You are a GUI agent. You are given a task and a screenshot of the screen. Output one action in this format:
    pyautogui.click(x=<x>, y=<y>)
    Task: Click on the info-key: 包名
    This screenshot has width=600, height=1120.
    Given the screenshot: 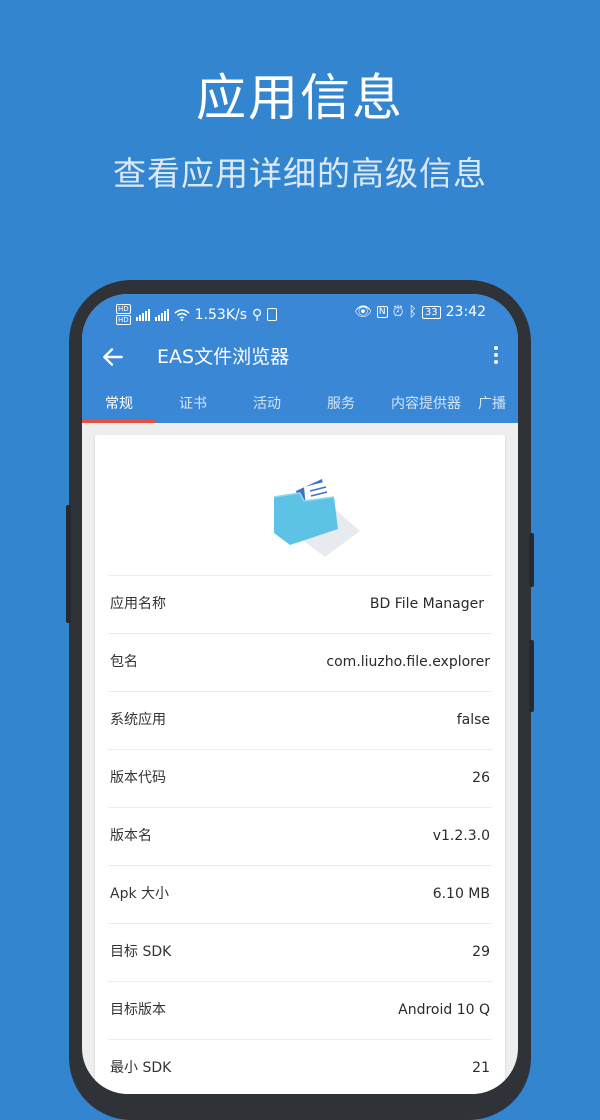 What is the action you would take?
    pyautogui.click(x=124, y=662)
    